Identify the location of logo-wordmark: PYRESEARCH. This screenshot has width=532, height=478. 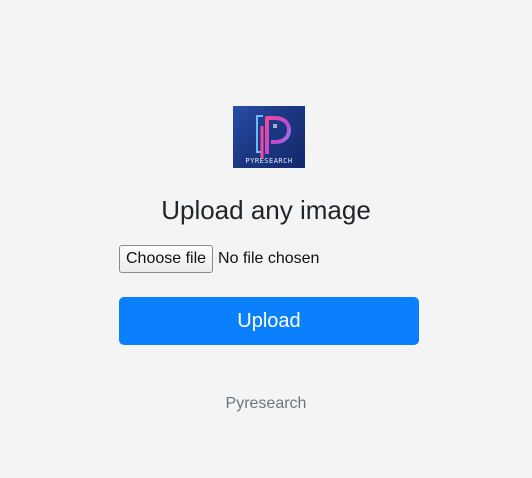
(269, 161).